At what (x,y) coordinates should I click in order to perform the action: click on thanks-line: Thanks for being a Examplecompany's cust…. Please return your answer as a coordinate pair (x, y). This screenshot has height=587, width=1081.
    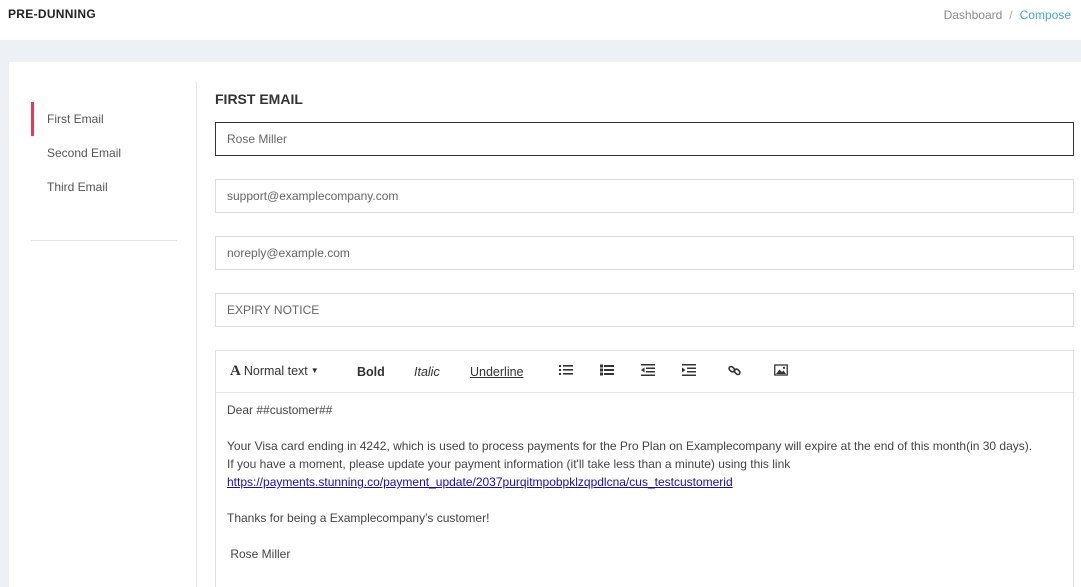
    Looking at the image, I should click on (358, 518).